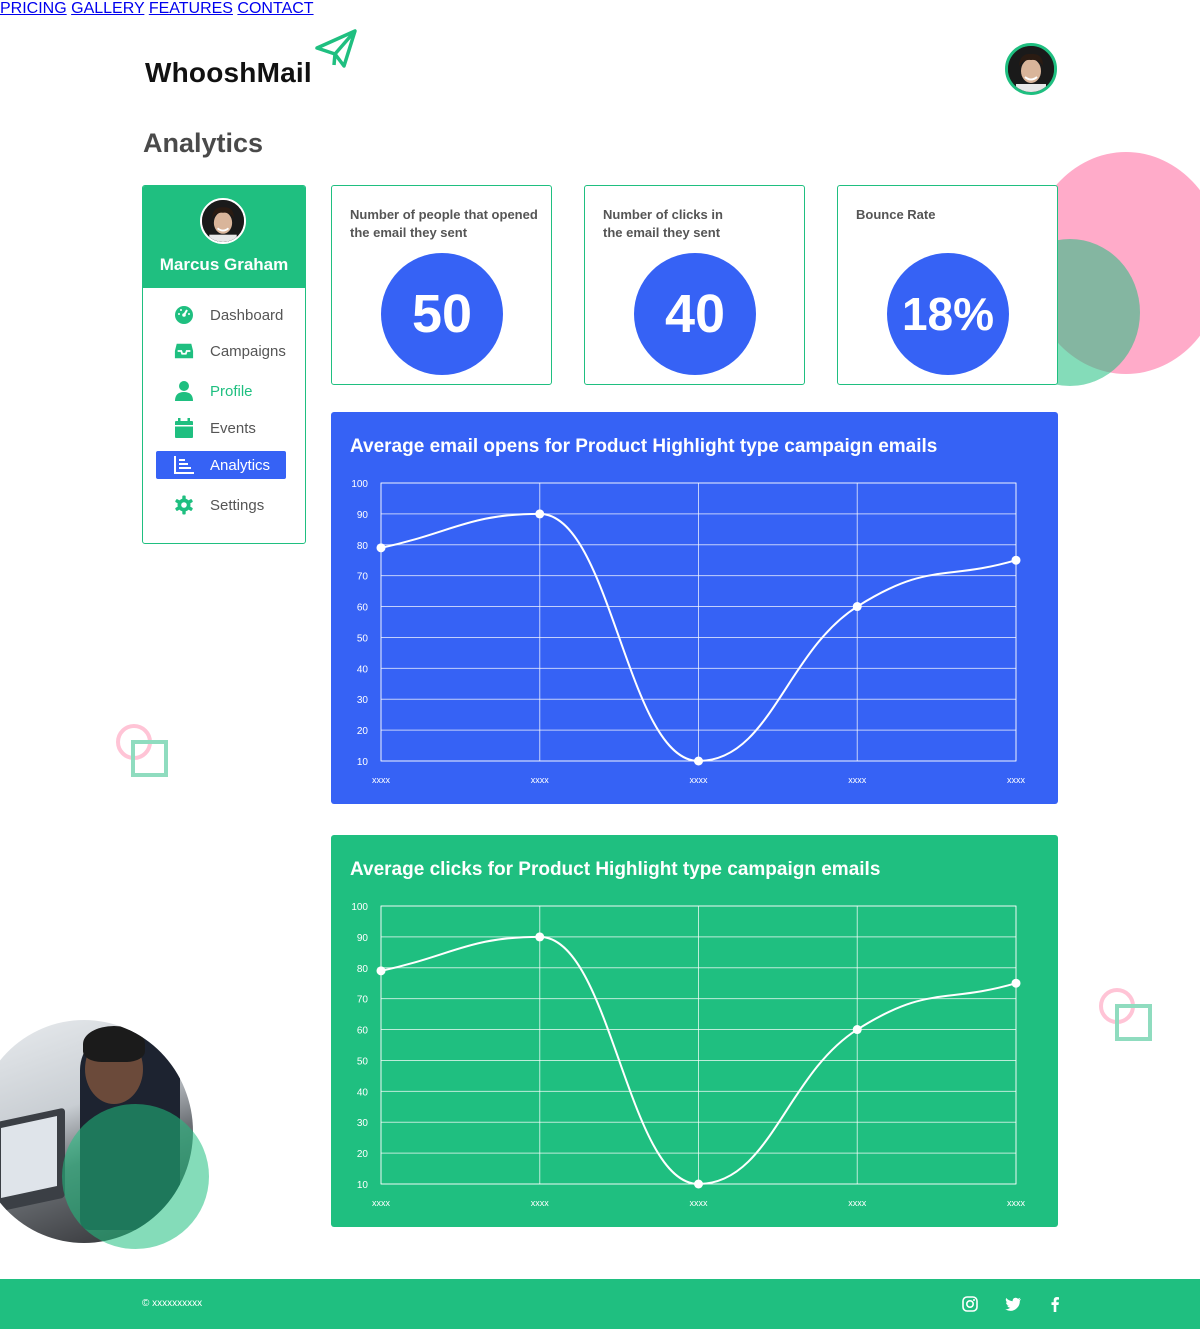  Describe the element at coordinates (33, 8) in the screenshot. I see `nav-pricing: PRICING` at that location.